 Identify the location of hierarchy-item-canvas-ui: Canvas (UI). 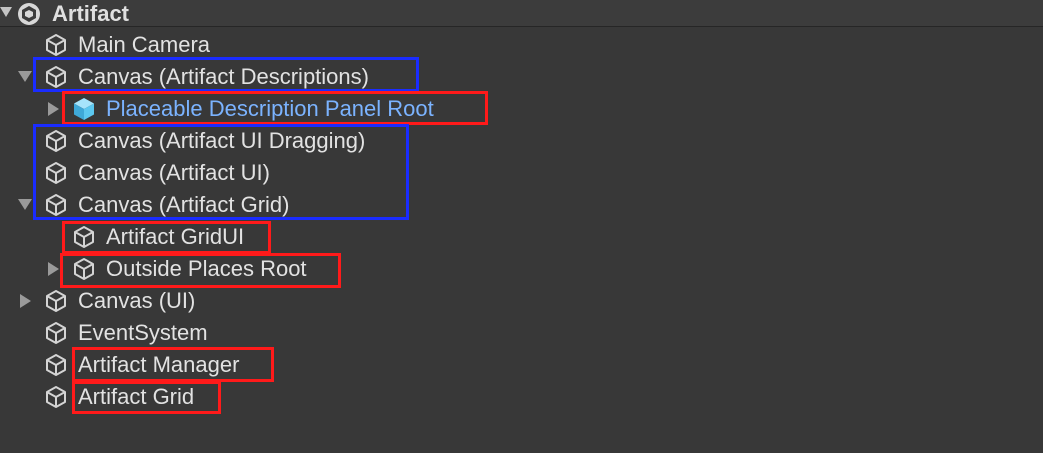
(521, 301).